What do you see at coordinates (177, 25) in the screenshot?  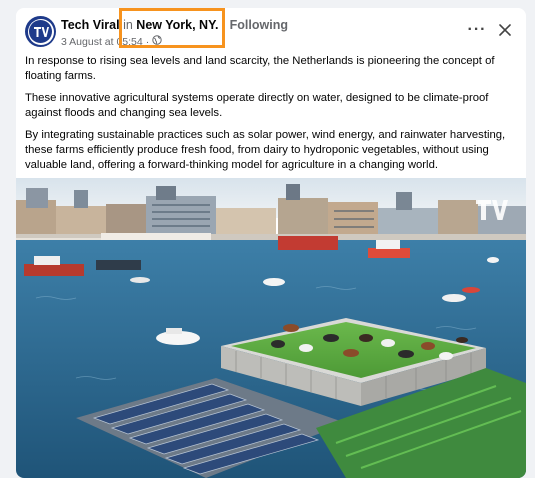 I see `location-link: New York, NY.` at bounding box center [177, 25].